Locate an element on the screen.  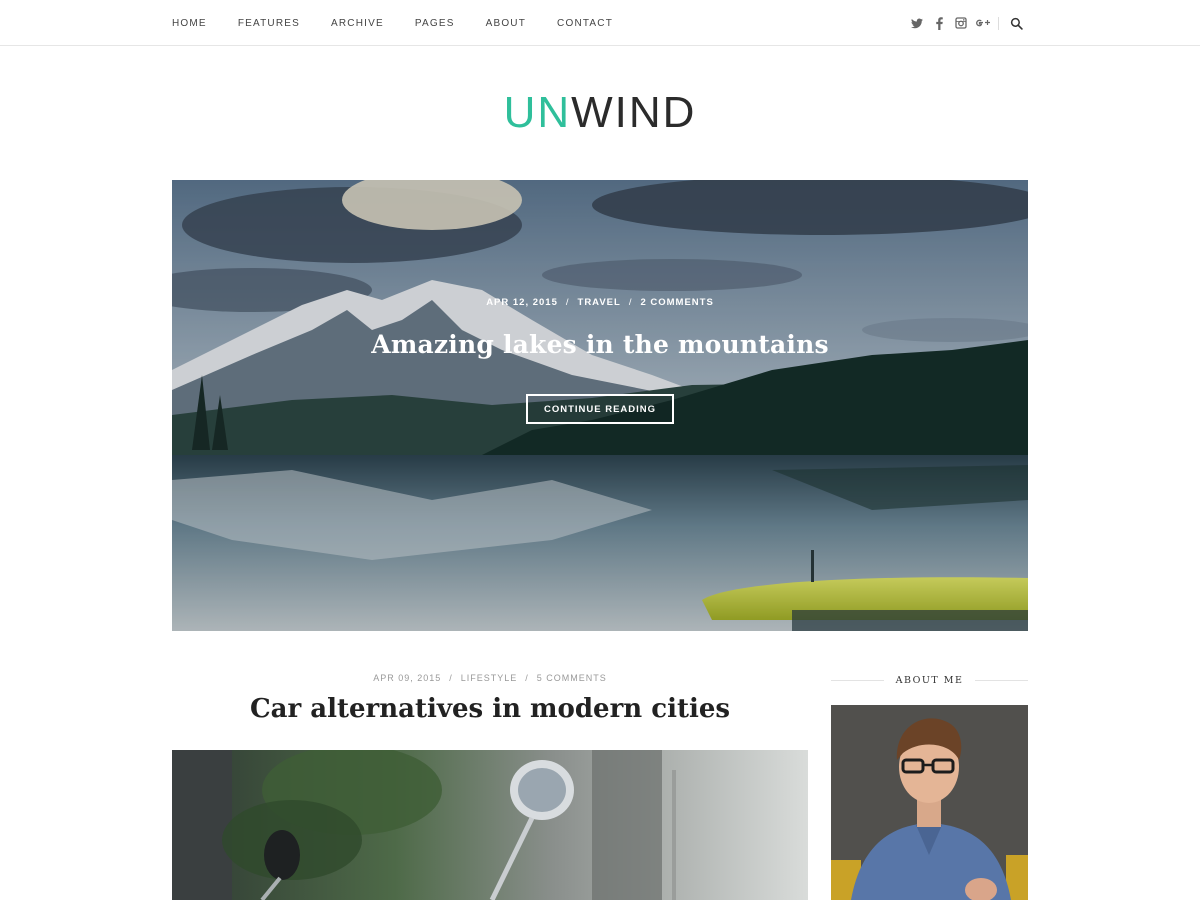
hero-post-category: TRAVEL is located at coordinates (599, 302).